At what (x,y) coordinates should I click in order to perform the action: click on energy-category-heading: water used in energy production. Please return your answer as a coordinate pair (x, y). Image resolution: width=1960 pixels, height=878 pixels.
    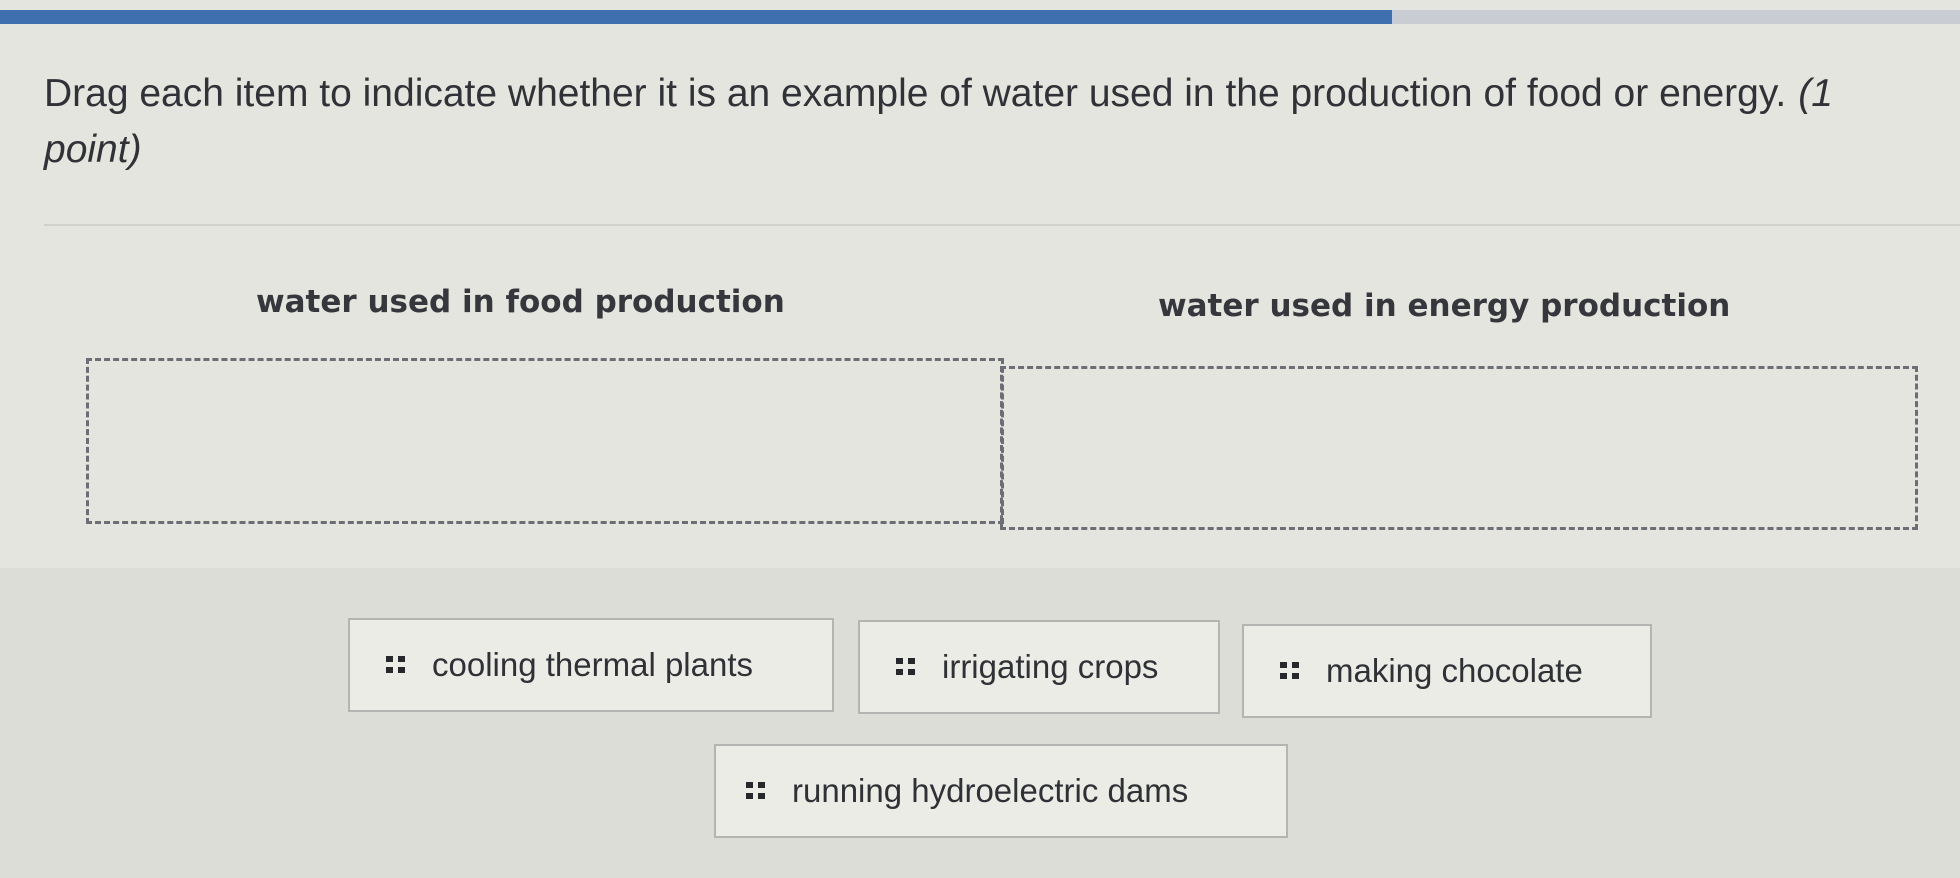
    Looking at the image, I should click on (1444, 306).